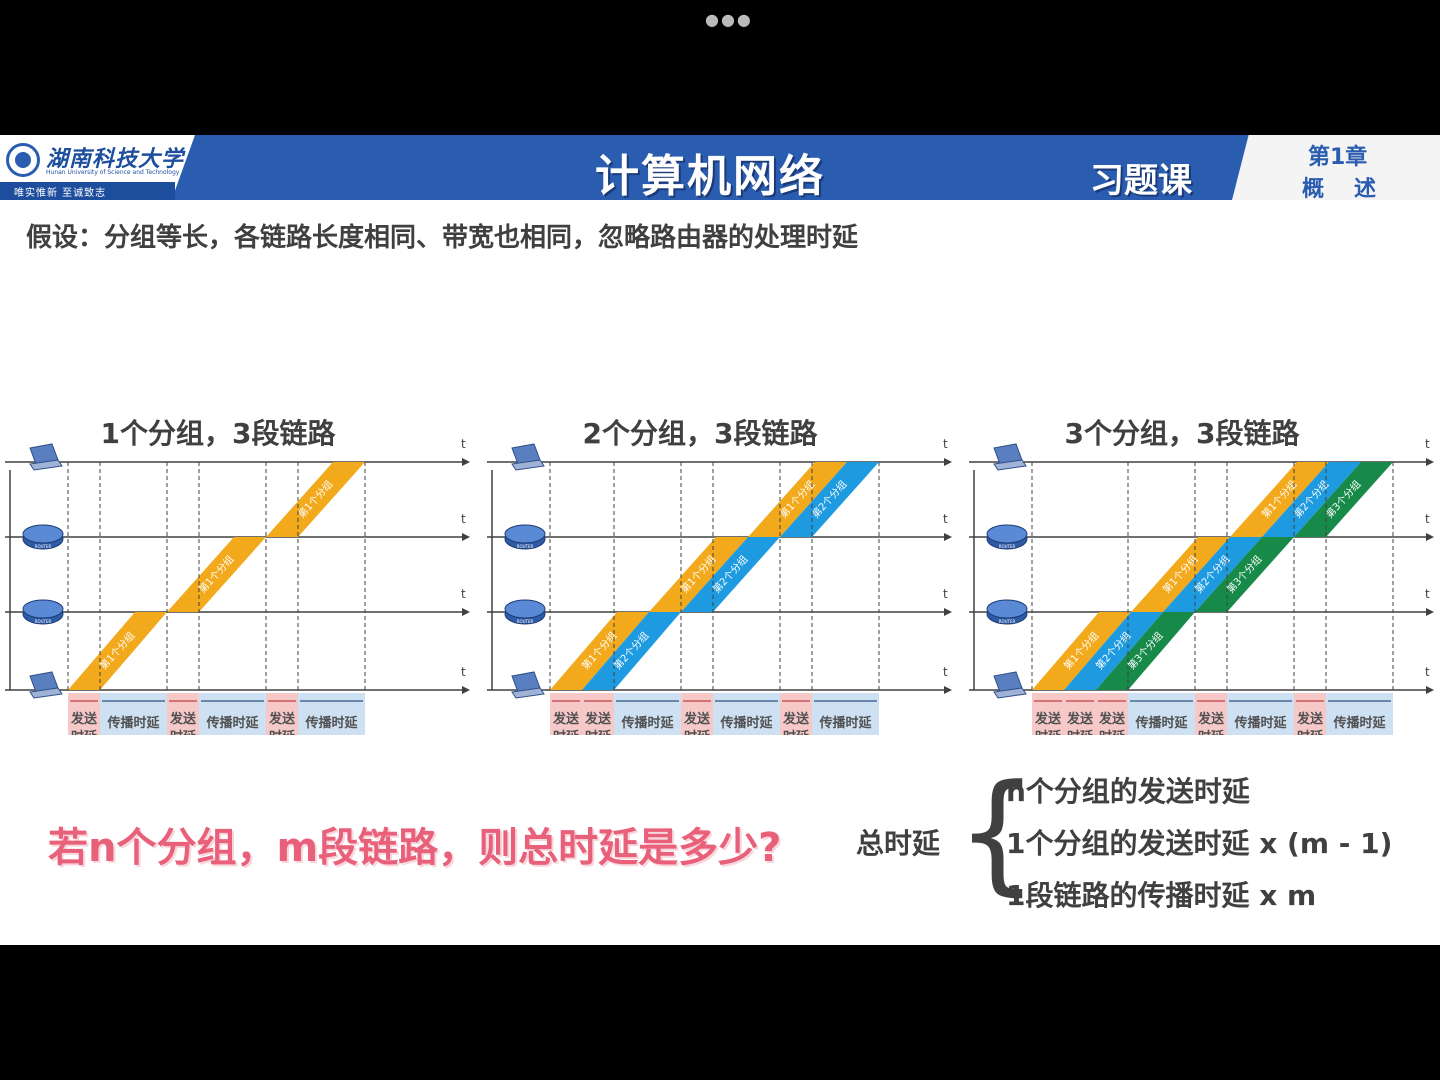  Describe the element at coordinates (729, 19) in the screenshot. I see `window-menu-icon: ●●●` at that location.